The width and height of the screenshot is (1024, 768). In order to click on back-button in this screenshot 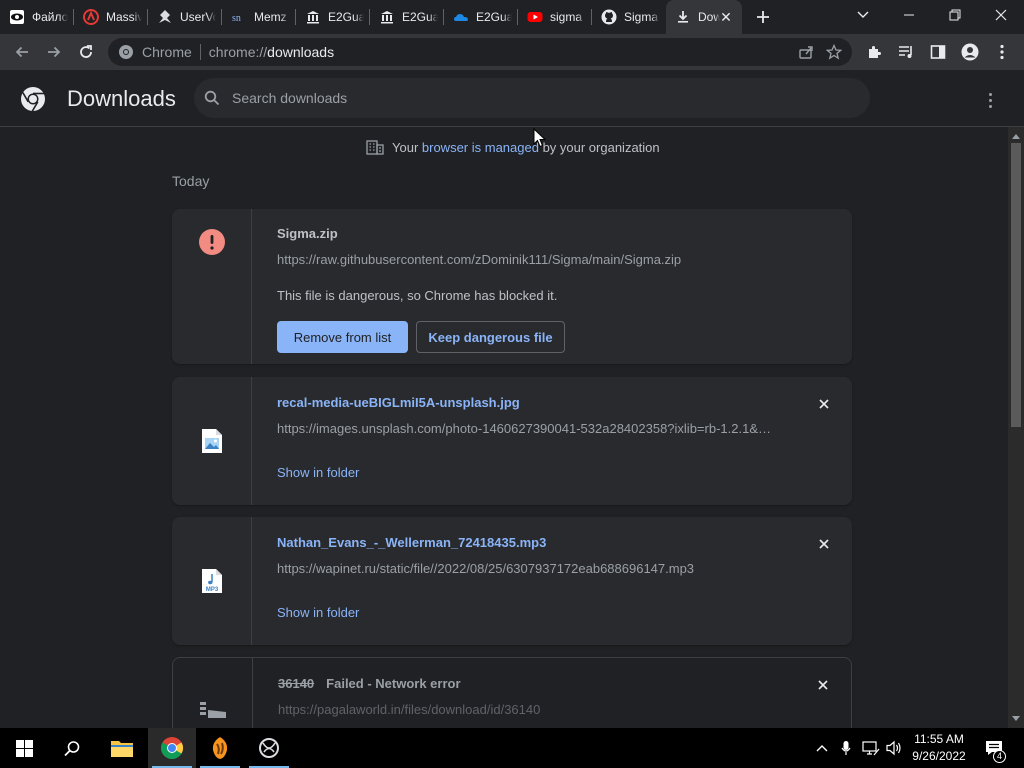, I will do `click(22, 52)`.